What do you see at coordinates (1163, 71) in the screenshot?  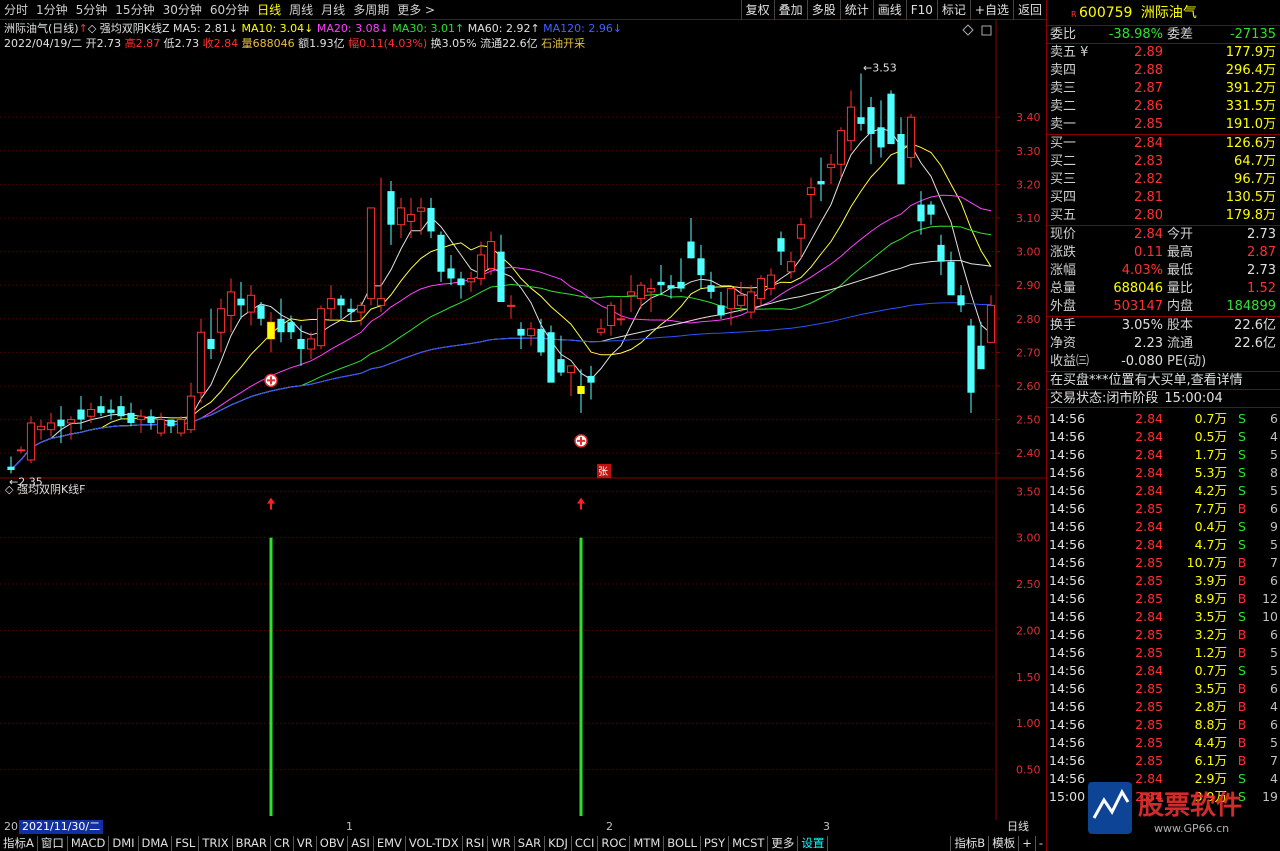 I see `sell-row-1: 卖四 2.88 296.4万` at bounding box center [1163, 71].